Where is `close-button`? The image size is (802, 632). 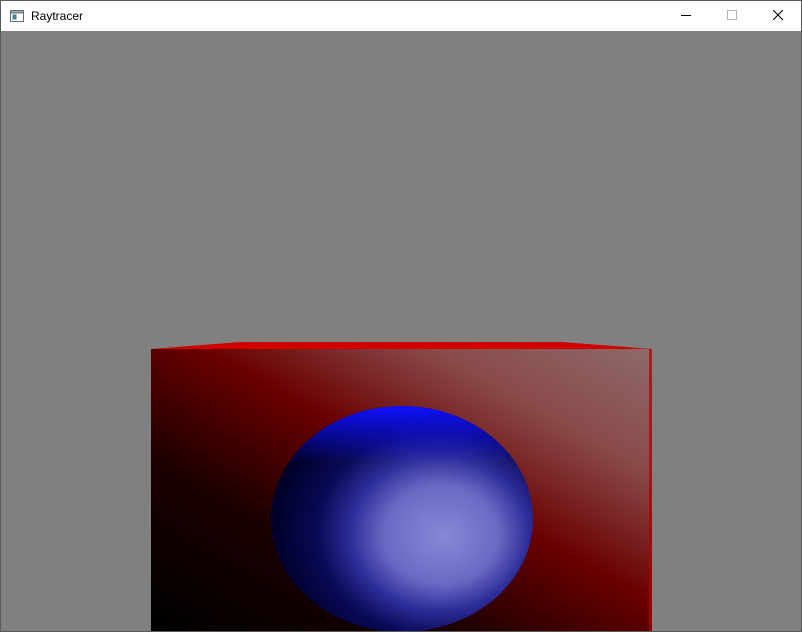 close-button is located at coordinates (778, 16).